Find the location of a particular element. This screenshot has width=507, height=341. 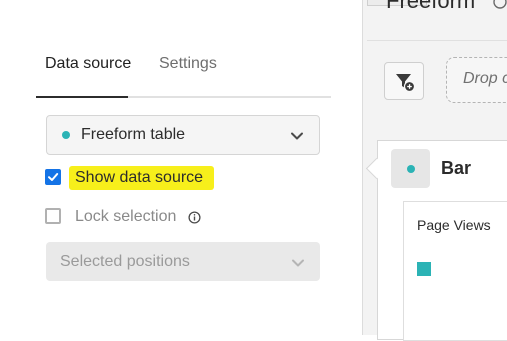

panel-title: Freeform is located at coordinates (431, 6).